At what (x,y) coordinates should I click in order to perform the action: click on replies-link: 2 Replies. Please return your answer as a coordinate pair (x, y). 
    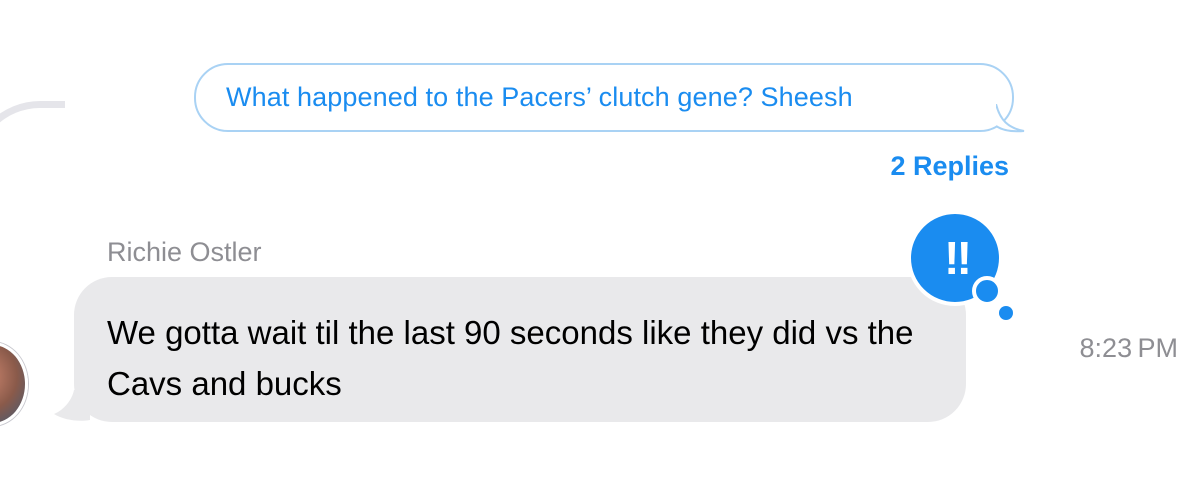
    Looking at the image, I should click on (949, 166).